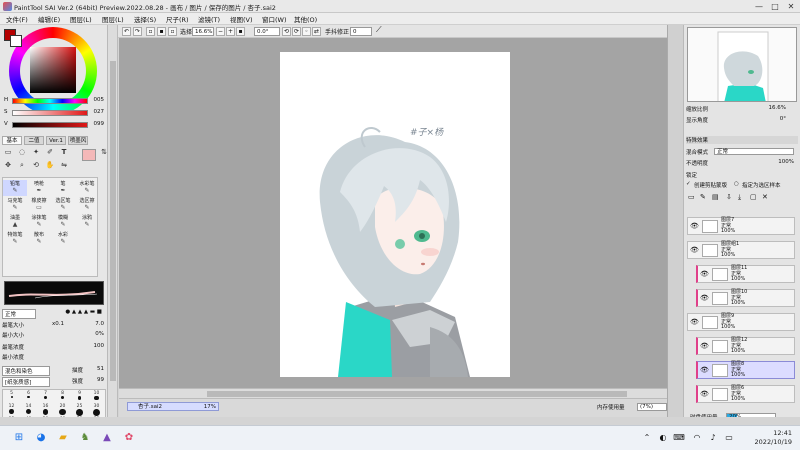 The width and height of the screenshot is (800, 450). What do you see at coordinates (34, 140) in the screenshot?
I see `tab-binary: 二值` at bounding box center [34, 140].